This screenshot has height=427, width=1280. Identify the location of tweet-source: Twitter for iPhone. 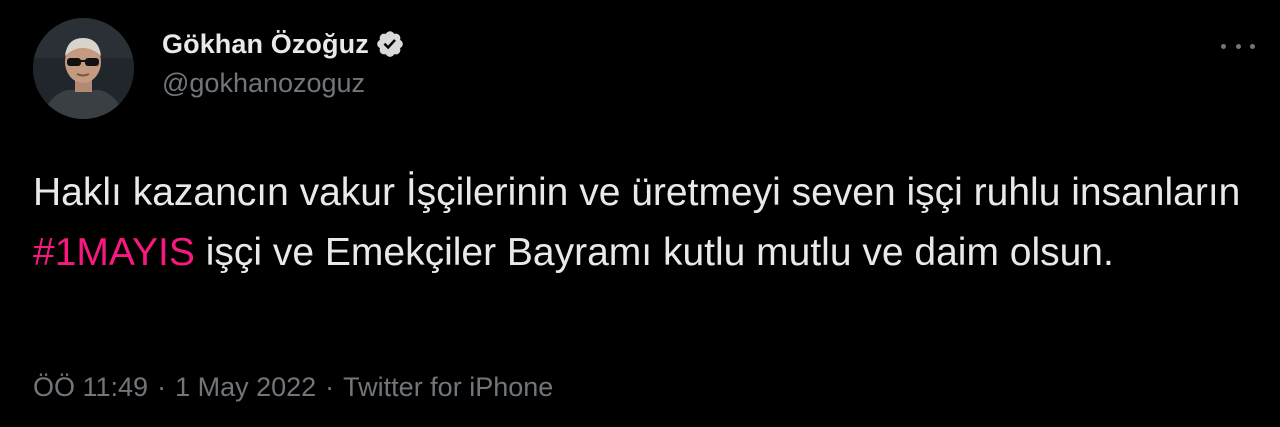
(448, 387).